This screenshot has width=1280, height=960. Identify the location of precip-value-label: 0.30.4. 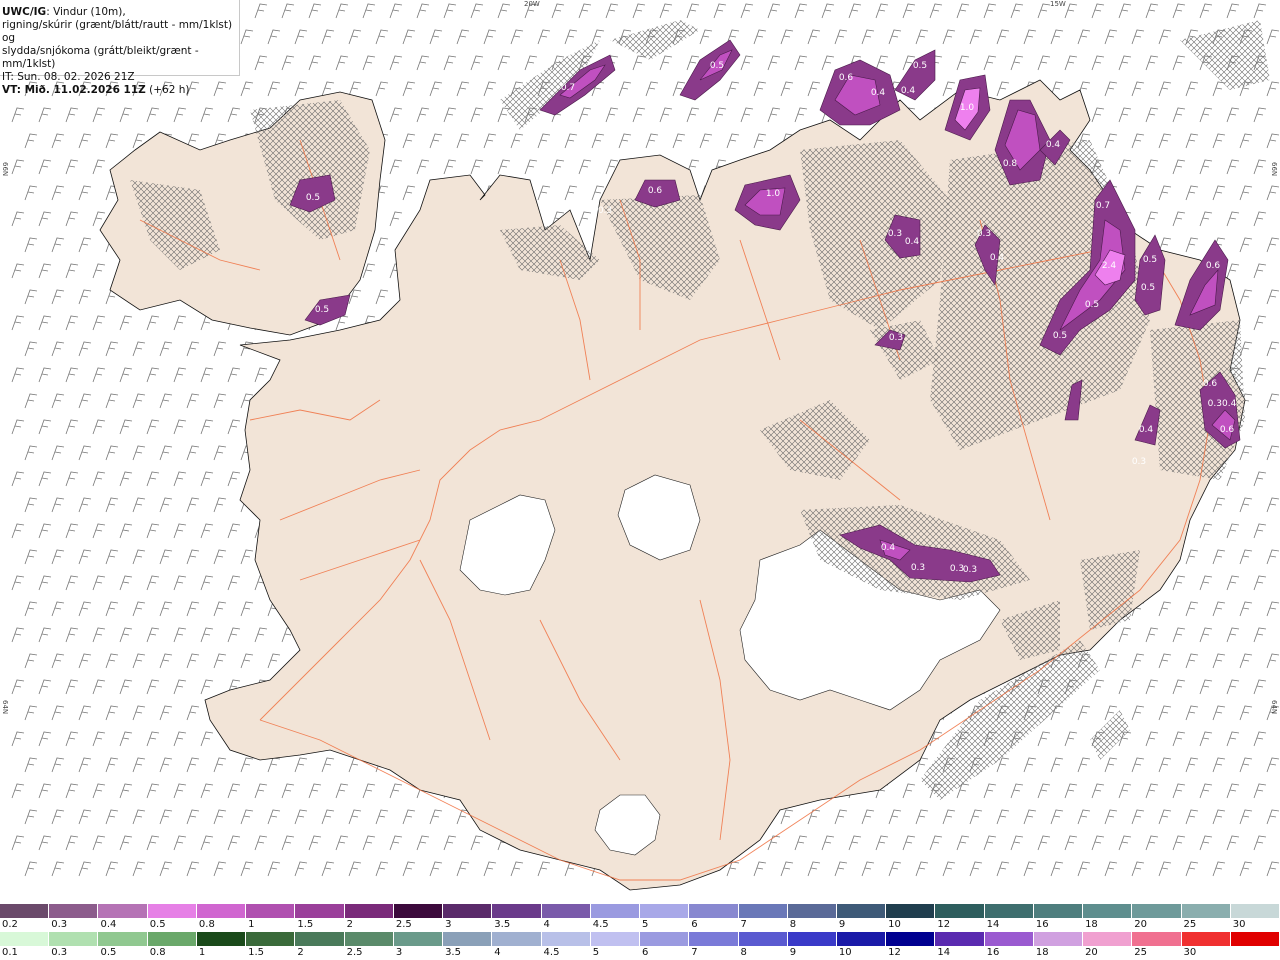
(1222, 404).